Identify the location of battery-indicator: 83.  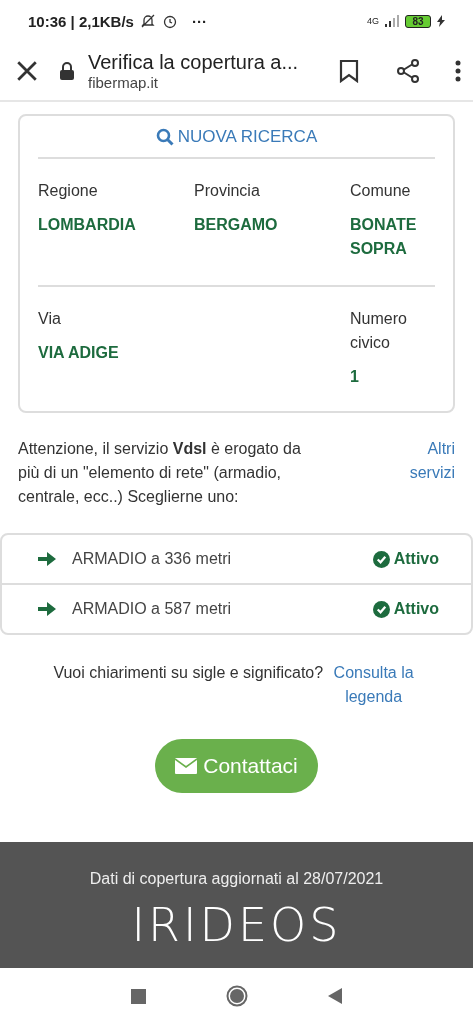
(418, 21).